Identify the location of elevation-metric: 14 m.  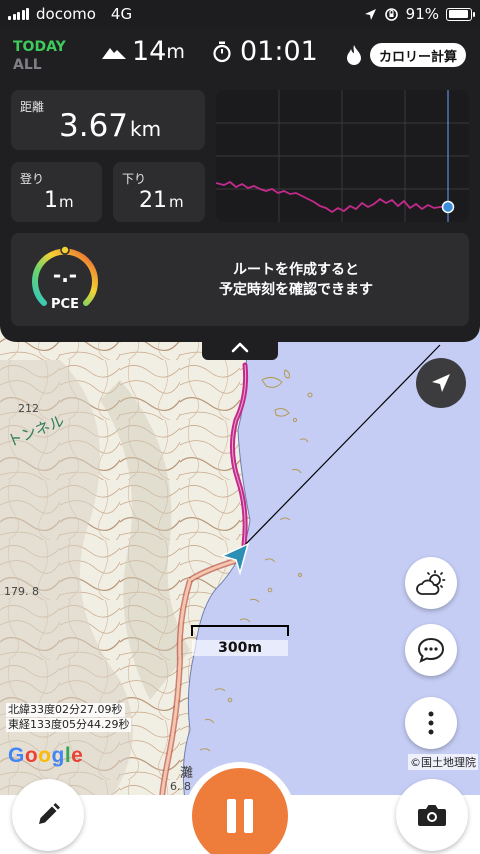
(143, 51).